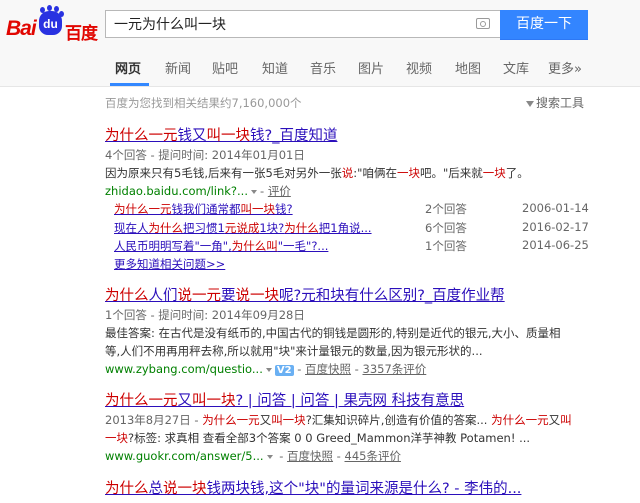  Describe the element at coordinates (294, 136) in the screenshot. I see `title-part: 钱?_百度知道` at that location.